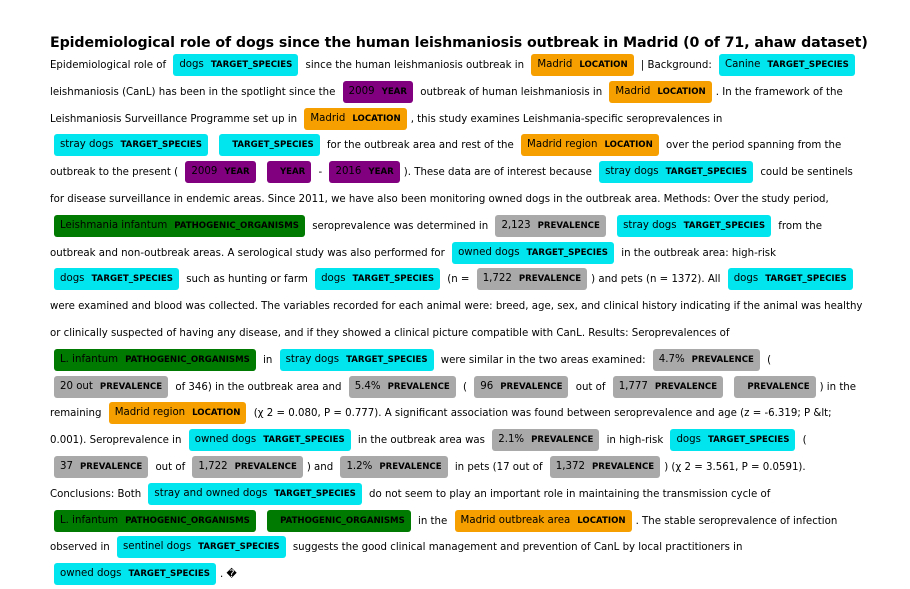 This screenshot has height=589, width=910. What do you see at coordinates (258, 387) in the screenshot?
I see `text-run: of 346) in the outbreak area and` at bounding box center [258, 387].